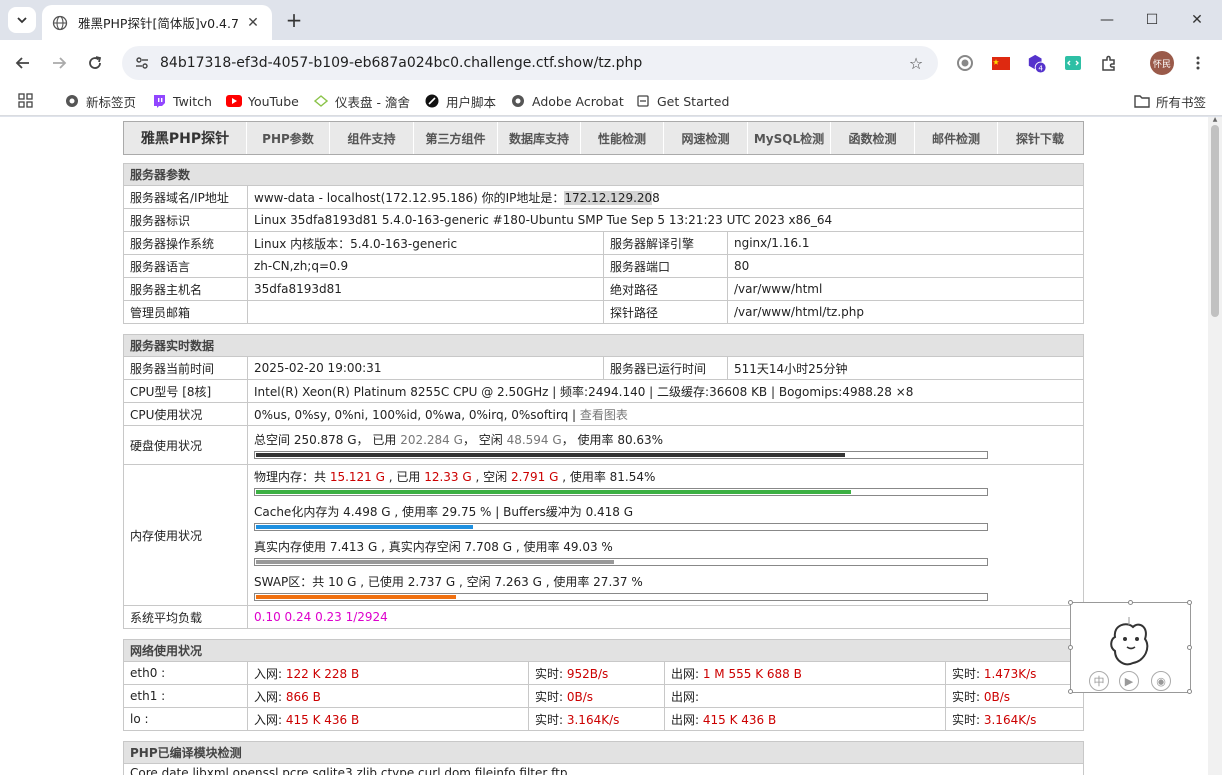 The height and width of the screenshot is (775, 1222). I want to click on net-rt-in: 实时: 0B/s, so click(596, 696).